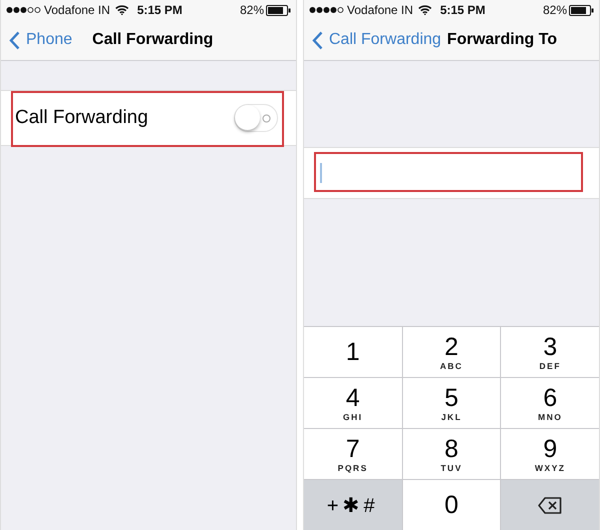 Image resolution: width=600 pixels, height=530 pixels. Describe the element at coordinates (451, 403) in the screenshot. I see `keypad-key: 5 JKL` at that location.